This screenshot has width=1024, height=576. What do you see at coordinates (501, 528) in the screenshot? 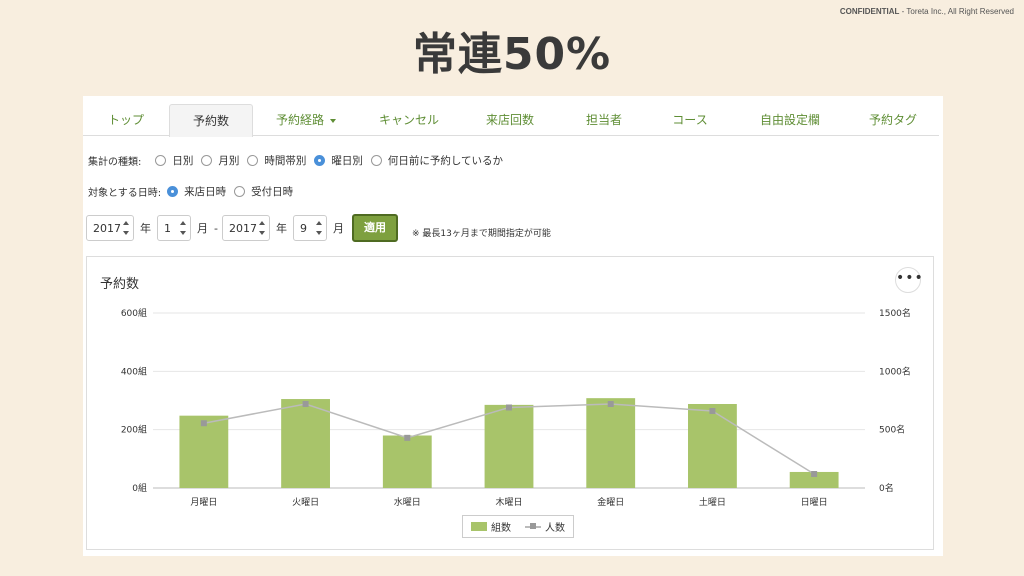
I see `legend-label-groups: 組数` at bounding box center [501, 528].